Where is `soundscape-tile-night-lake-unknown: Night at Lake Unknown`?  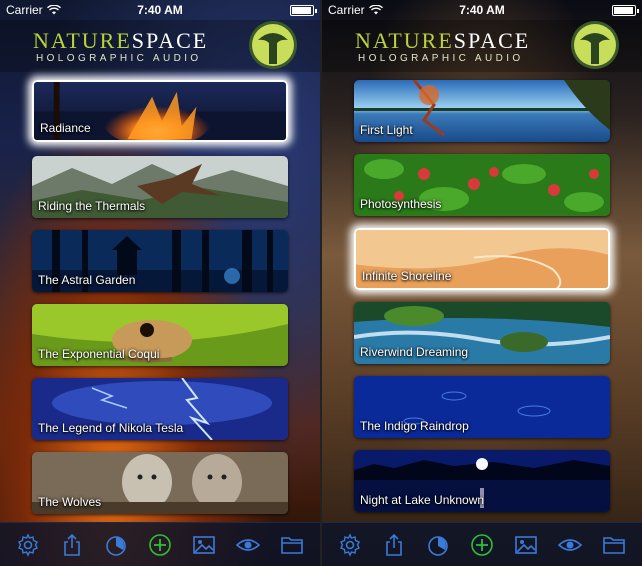 soundscape-tile-night-lake-unknown: Night at Lake Unknown is located at coordinates (482, 481).